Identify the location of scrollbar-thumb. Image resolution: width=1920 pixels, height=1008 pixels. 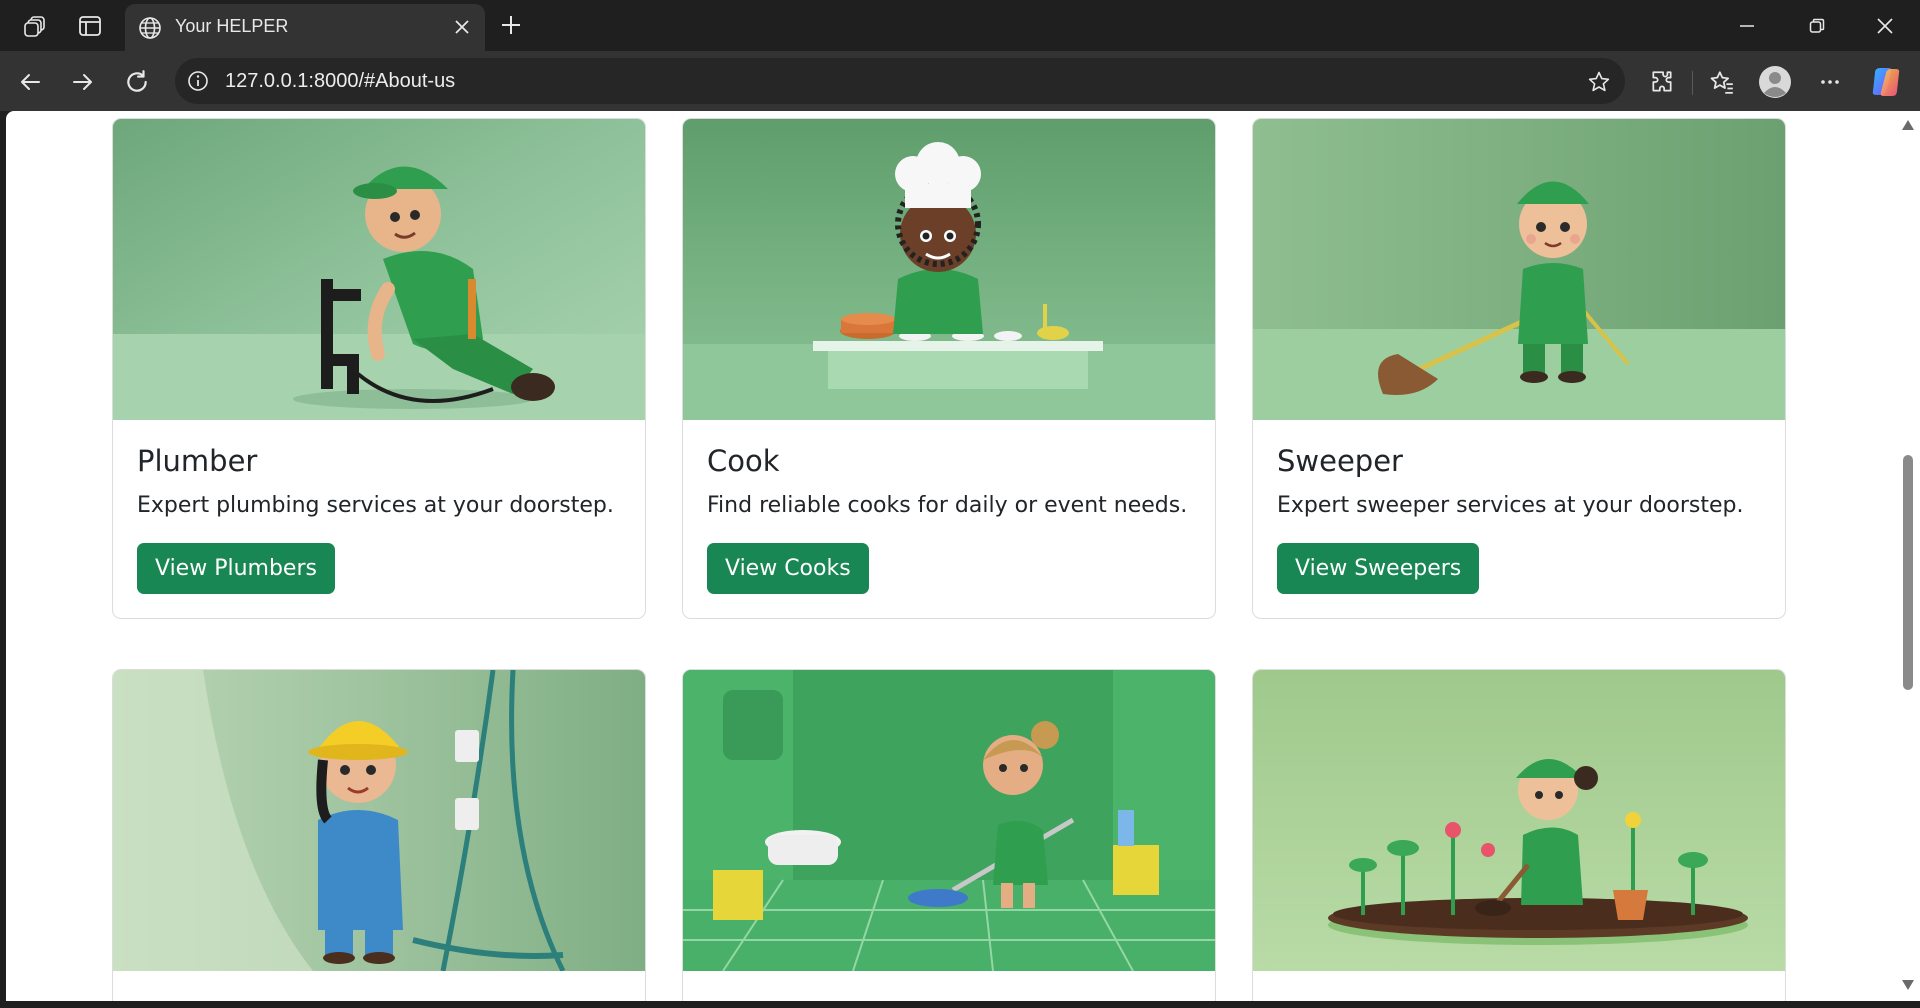
(1908, 572).